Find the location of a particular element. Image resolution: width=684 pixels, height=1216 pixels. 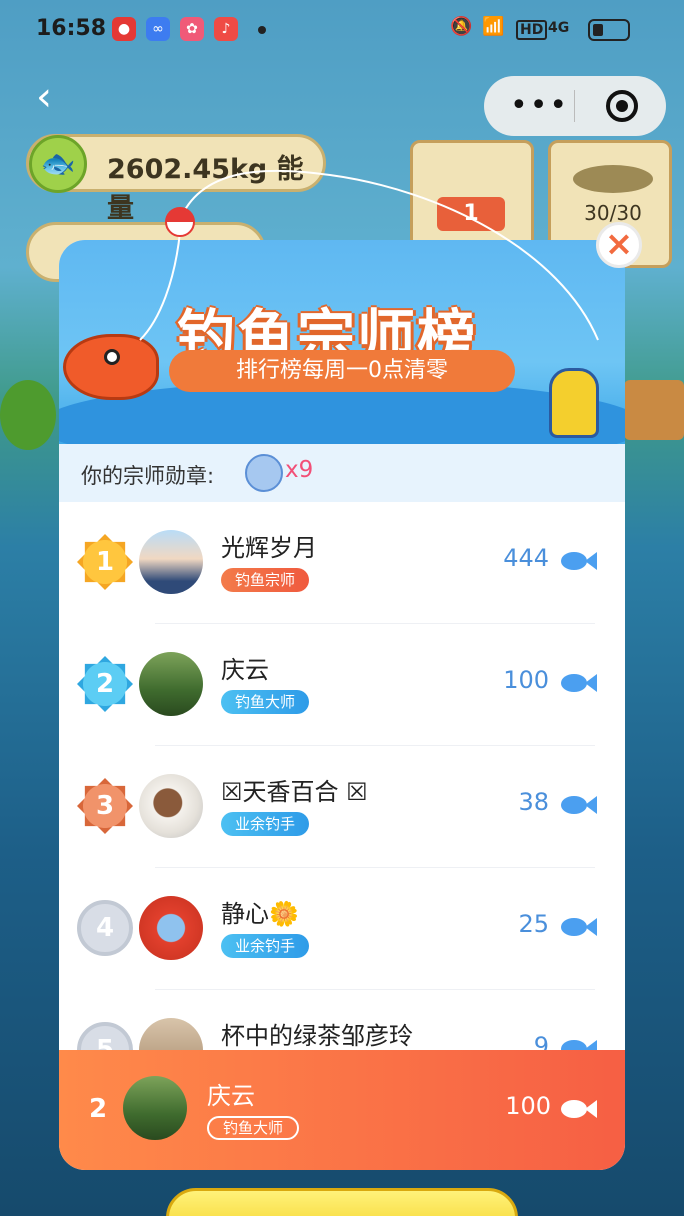

more-notifications-dot-icon is located at coordinates (262, 30).